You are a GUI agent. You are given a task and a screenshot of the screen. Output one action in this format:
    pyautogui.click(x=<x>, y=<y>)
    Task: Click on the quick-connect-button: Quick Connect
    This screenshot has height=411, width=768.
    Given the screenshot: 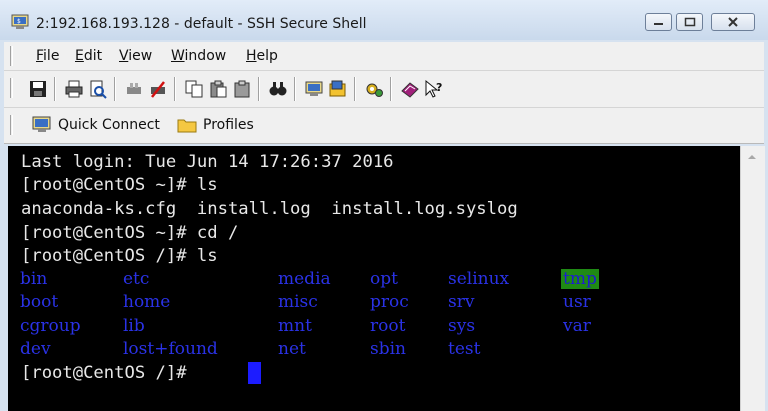 What is the action you would take?
    pyautogui.click(x=96, y=125)
    